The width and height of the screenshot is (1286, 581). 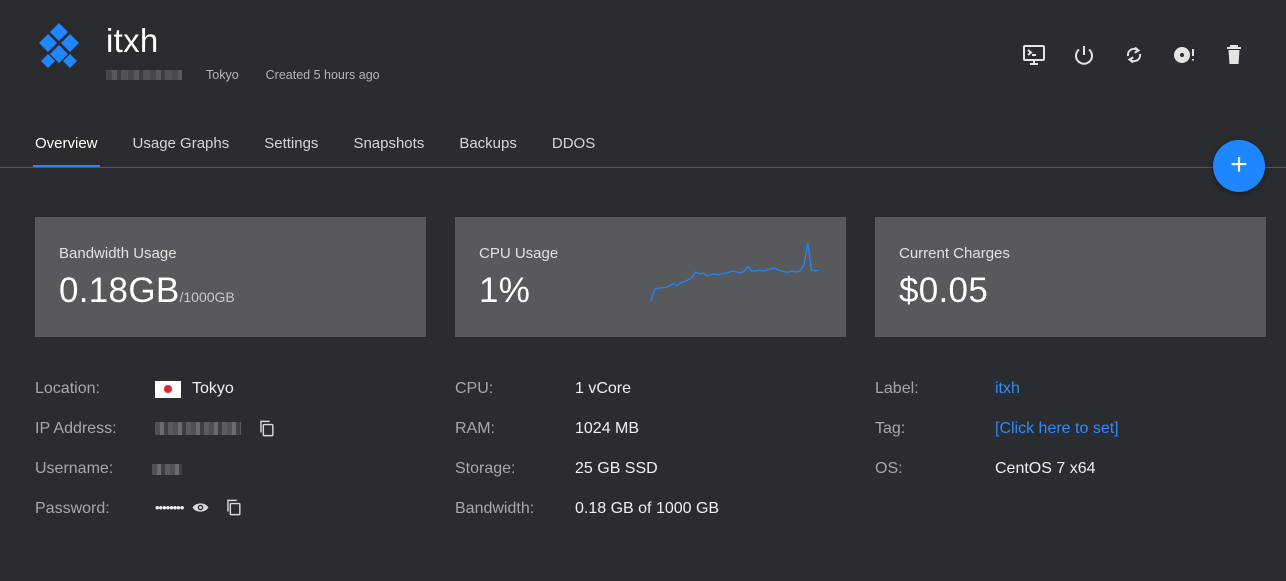 I want to click on location-label: Location:, so click(x=67, y=388).